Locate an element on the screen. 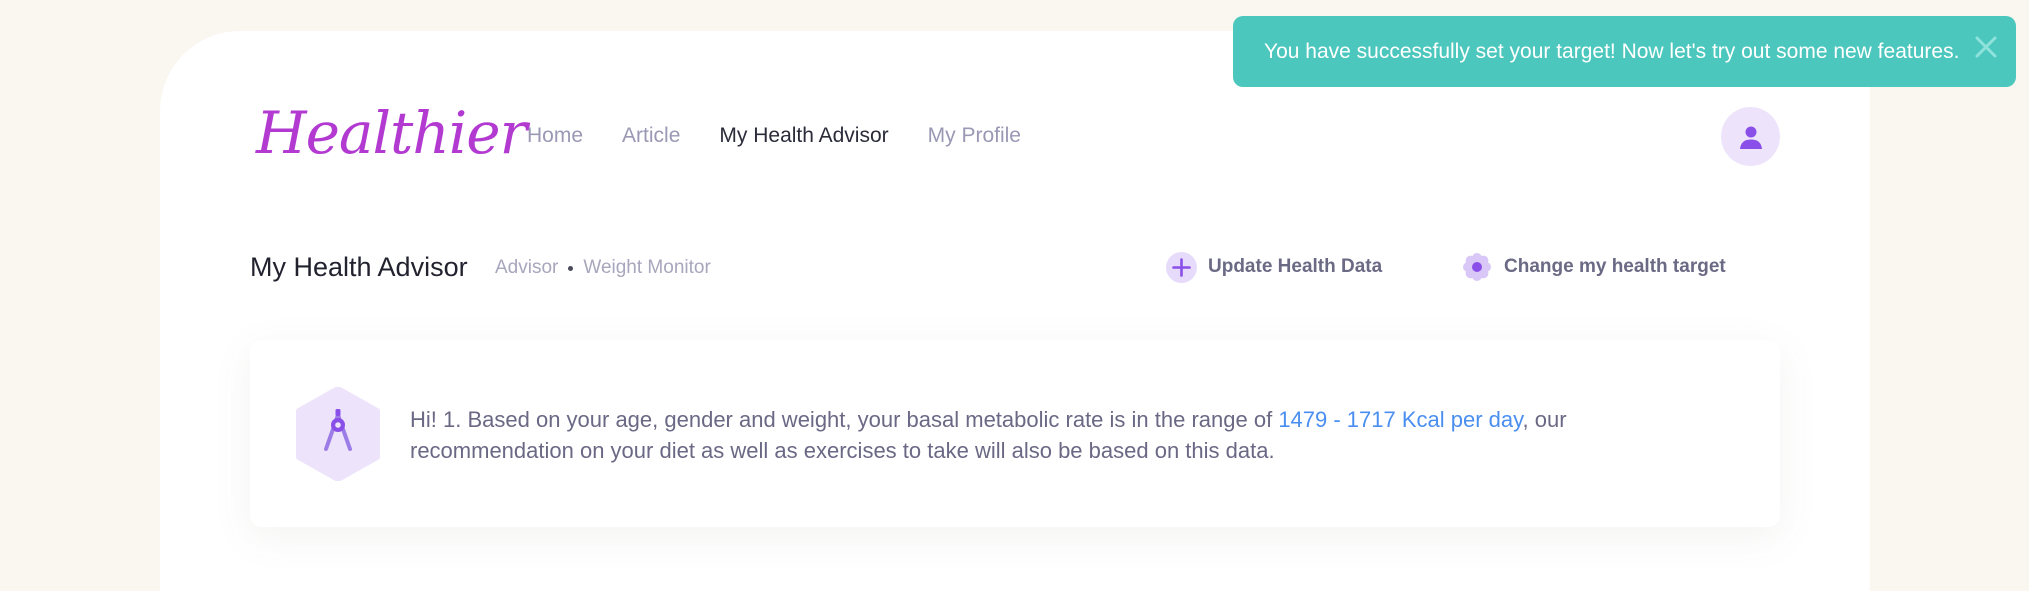  nav-my-profile: My Profile is located at coordinates (974, 136).